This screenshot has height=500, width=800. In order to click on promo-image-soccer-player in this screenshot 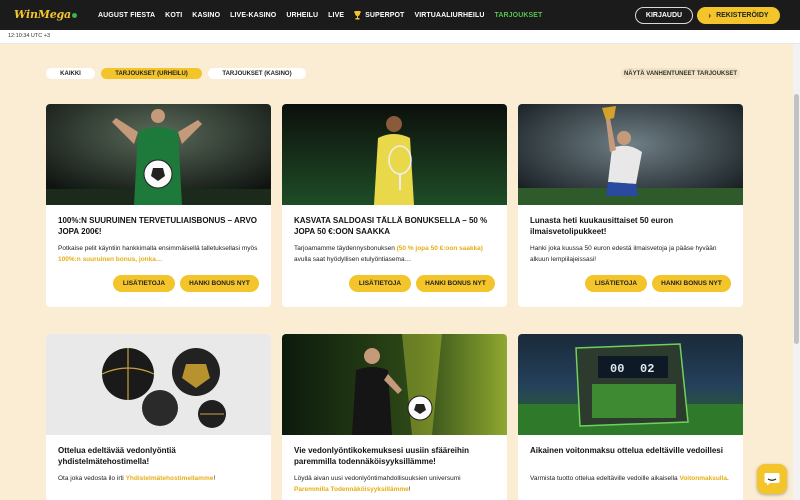, I will do `click(158, 154)`.